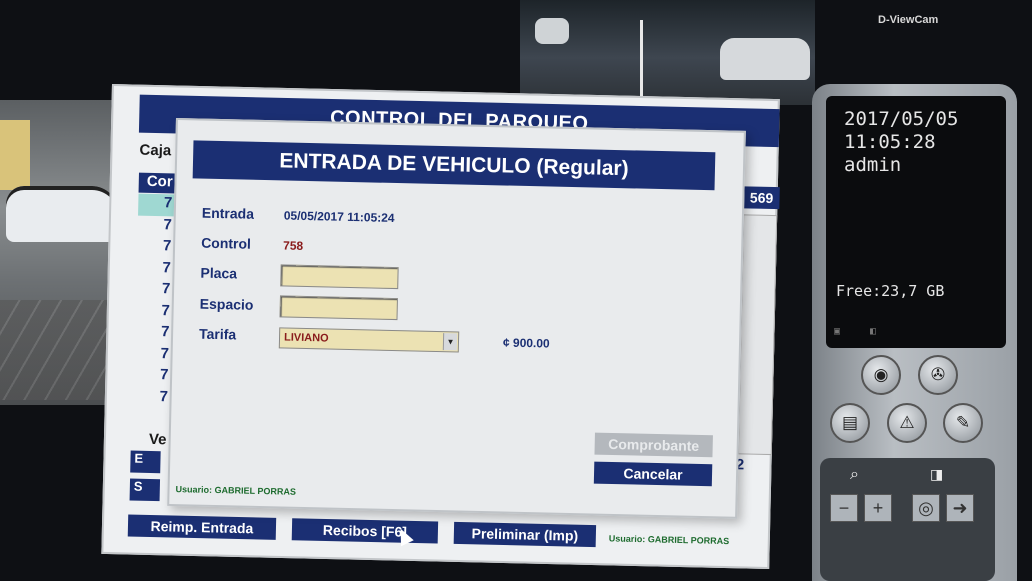 The width and height of the screenshot is (1032, 581). I want to click on espacio-label: Espacio, so click(226, 304).